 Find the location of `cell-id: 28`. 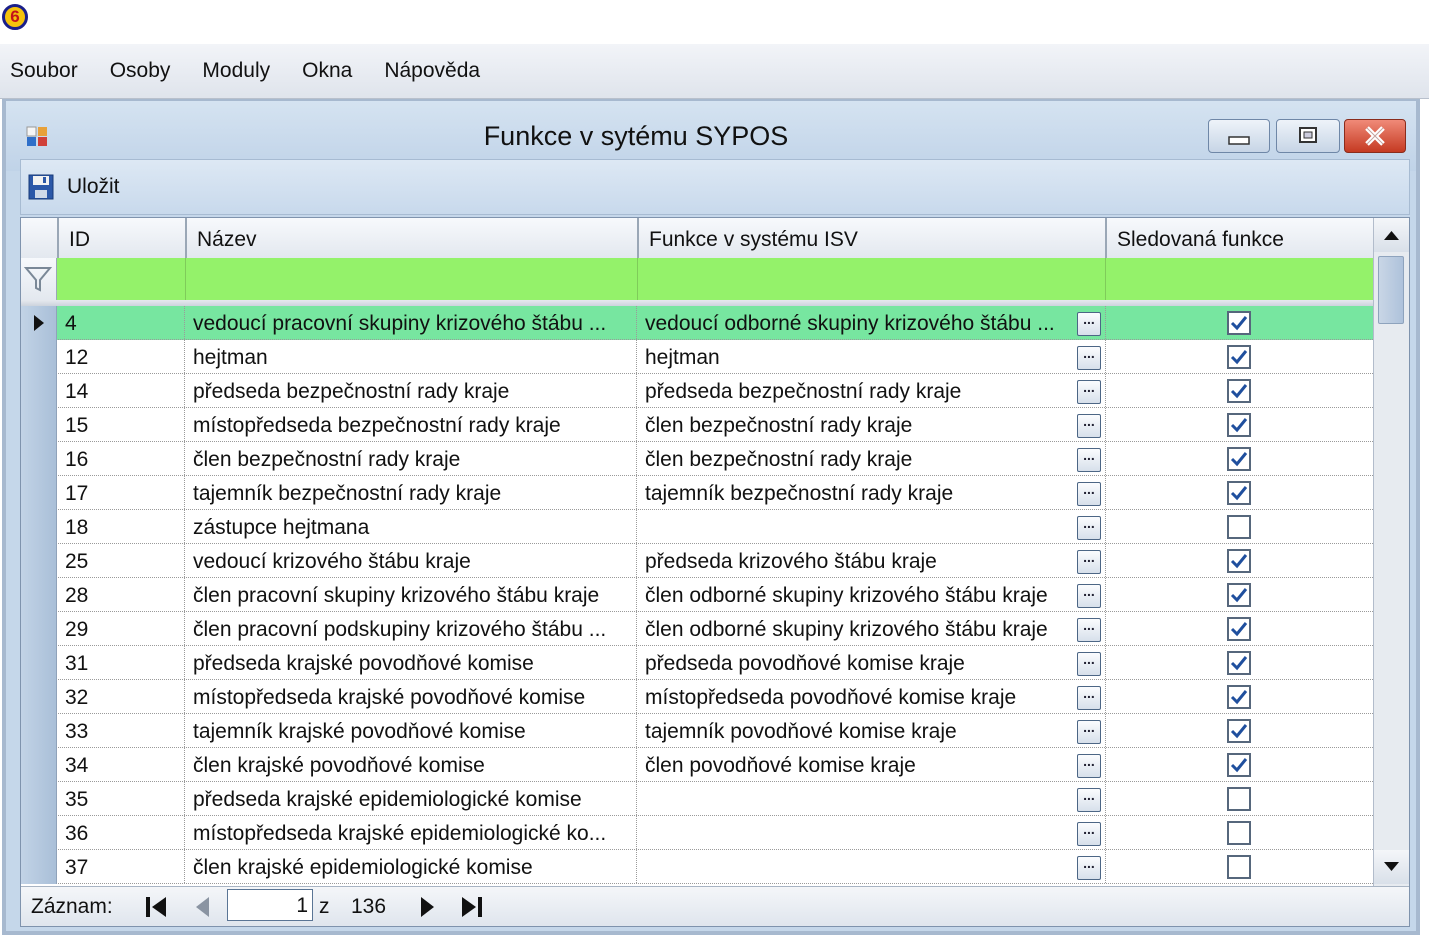

cell-id: 28 is located at coordinates (121, 594).